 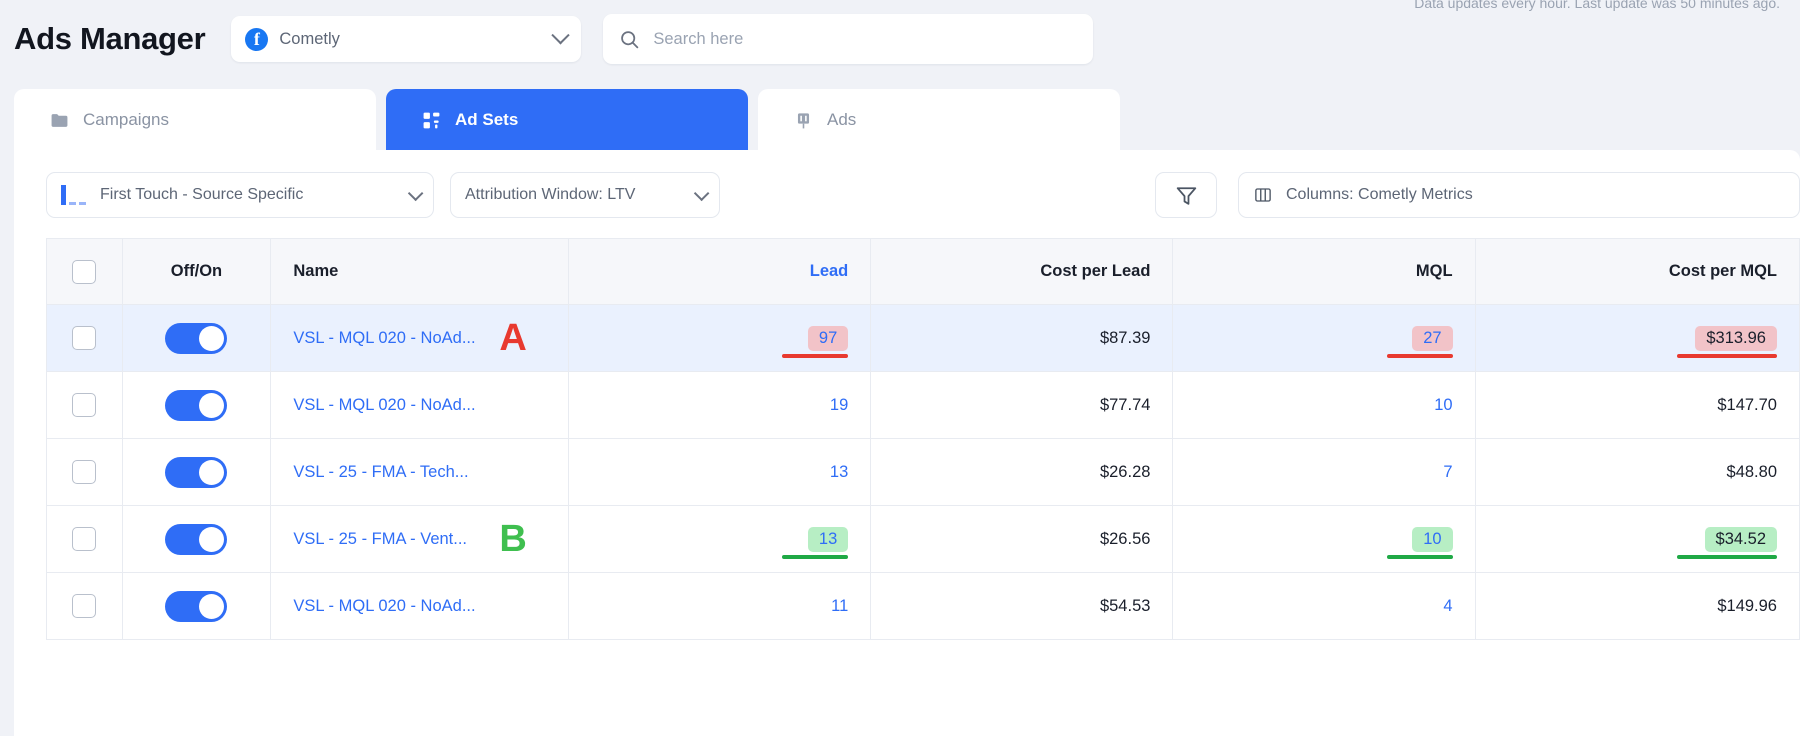 What do you see at coordinates (487, 119) in the screenshot?
I see `tab-label: Ad Sets` at bounding box center [487, 119].